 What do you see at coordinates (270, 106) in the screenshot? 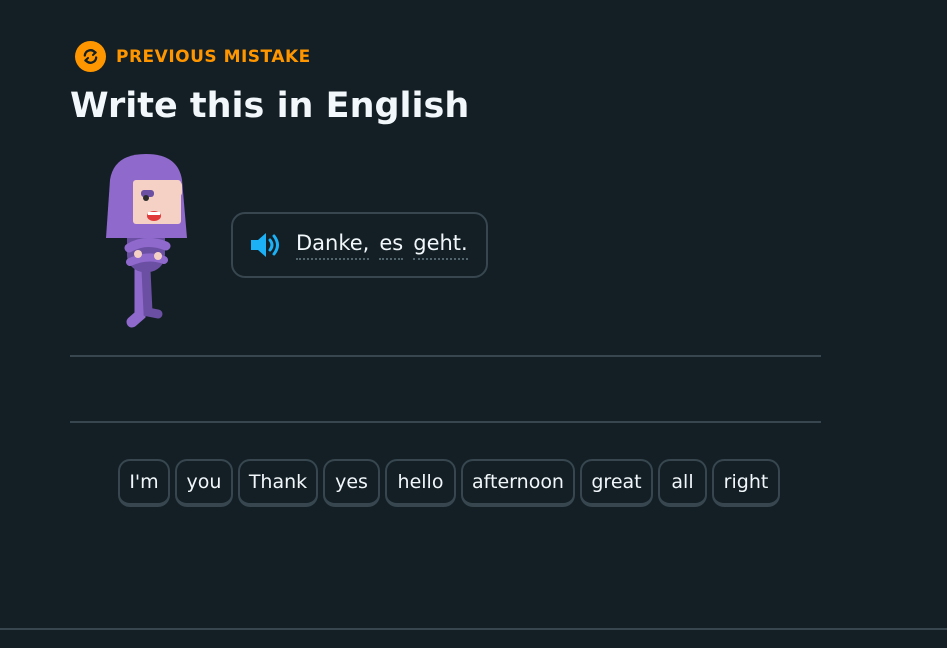
I see `page-title: Write this in English` at bounding box center [270, 106].